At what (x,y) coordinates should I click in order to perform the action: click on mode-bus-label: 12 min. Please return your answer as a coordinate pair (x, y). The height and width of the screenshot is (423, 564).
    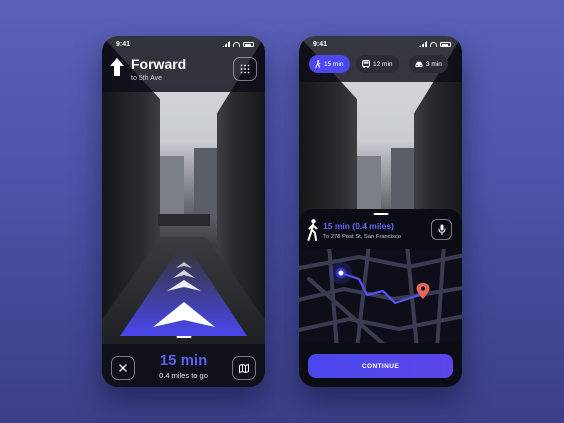
    Looking at the image, I should click on (383, 64).